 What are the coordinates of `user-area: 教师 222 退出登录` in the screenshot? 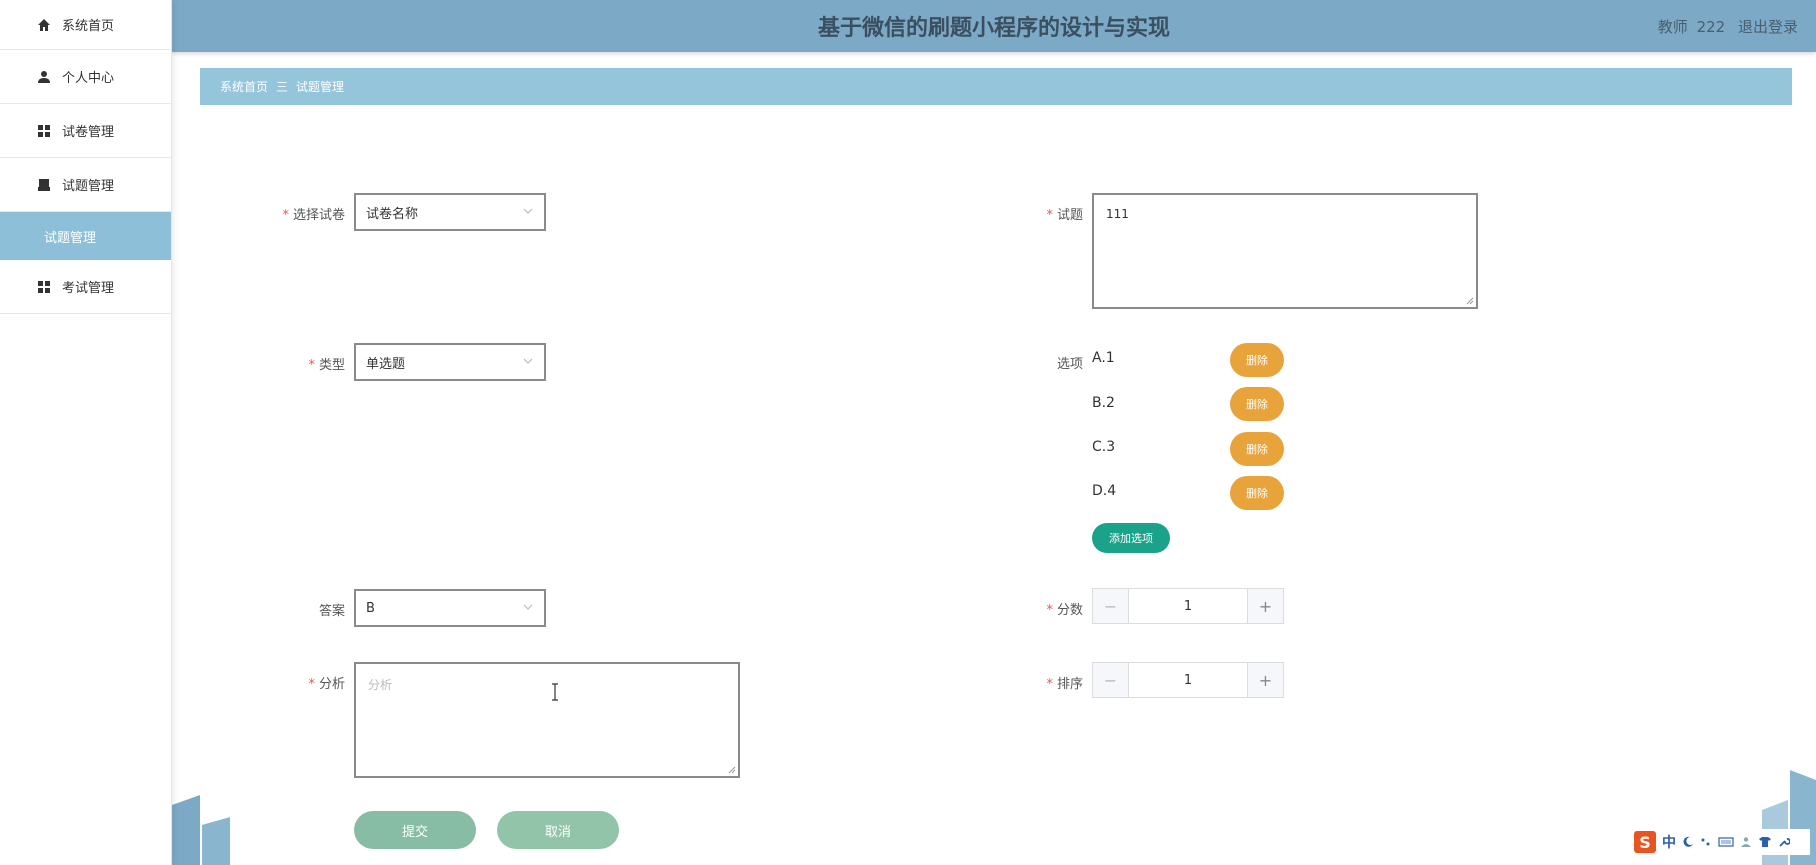 It's located at (1724, 26).